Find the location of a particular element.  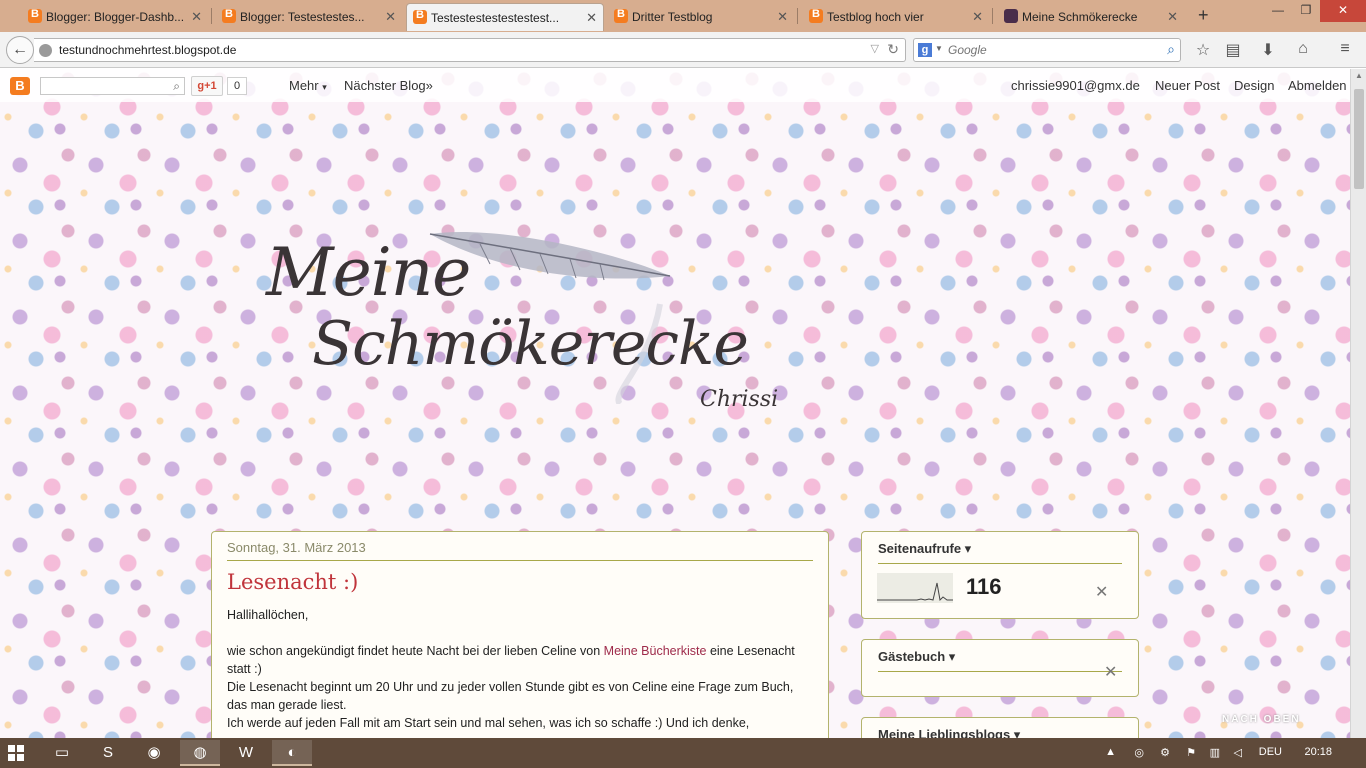

network-icon: ▥ is located at coordinates (1215, 752).